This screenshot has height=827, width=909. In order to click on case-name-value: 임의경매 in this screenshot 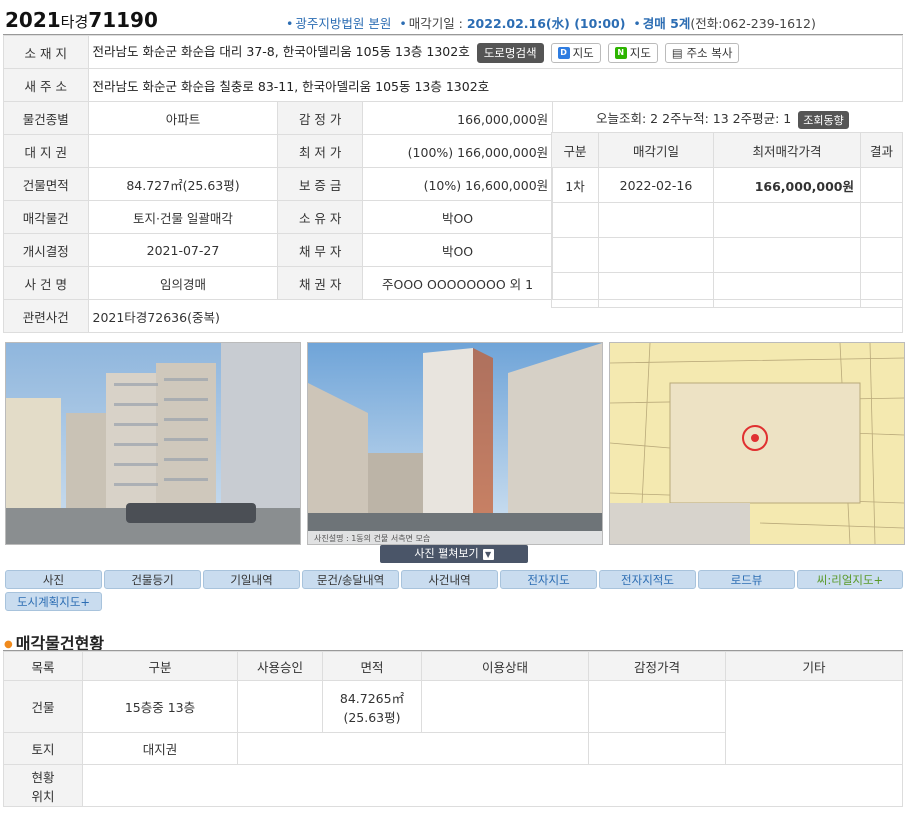, I will do `click(183, 283)`.